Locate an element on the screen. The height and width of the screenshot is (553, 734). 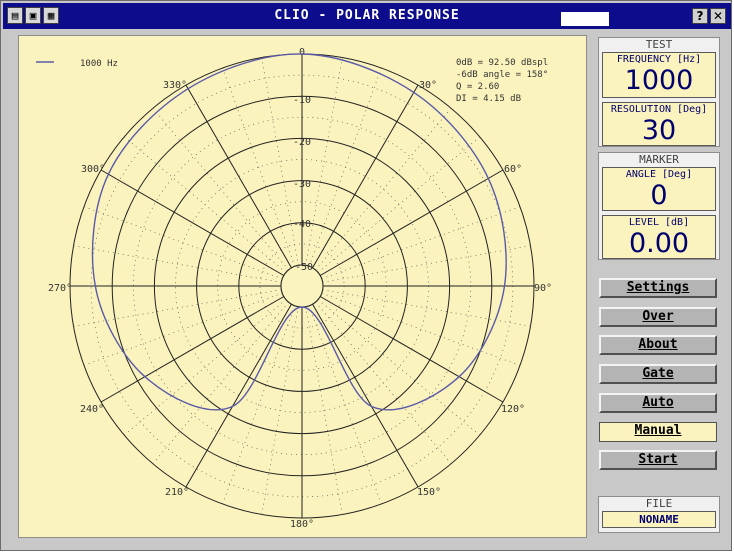
angle-label-330: 330° is located at coordinates (175, 85).